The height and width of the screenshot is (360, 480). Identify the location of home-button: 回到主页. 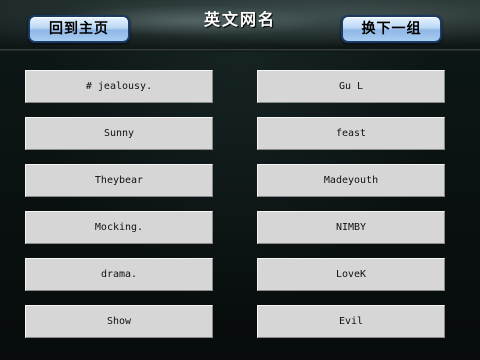
(79, 29).